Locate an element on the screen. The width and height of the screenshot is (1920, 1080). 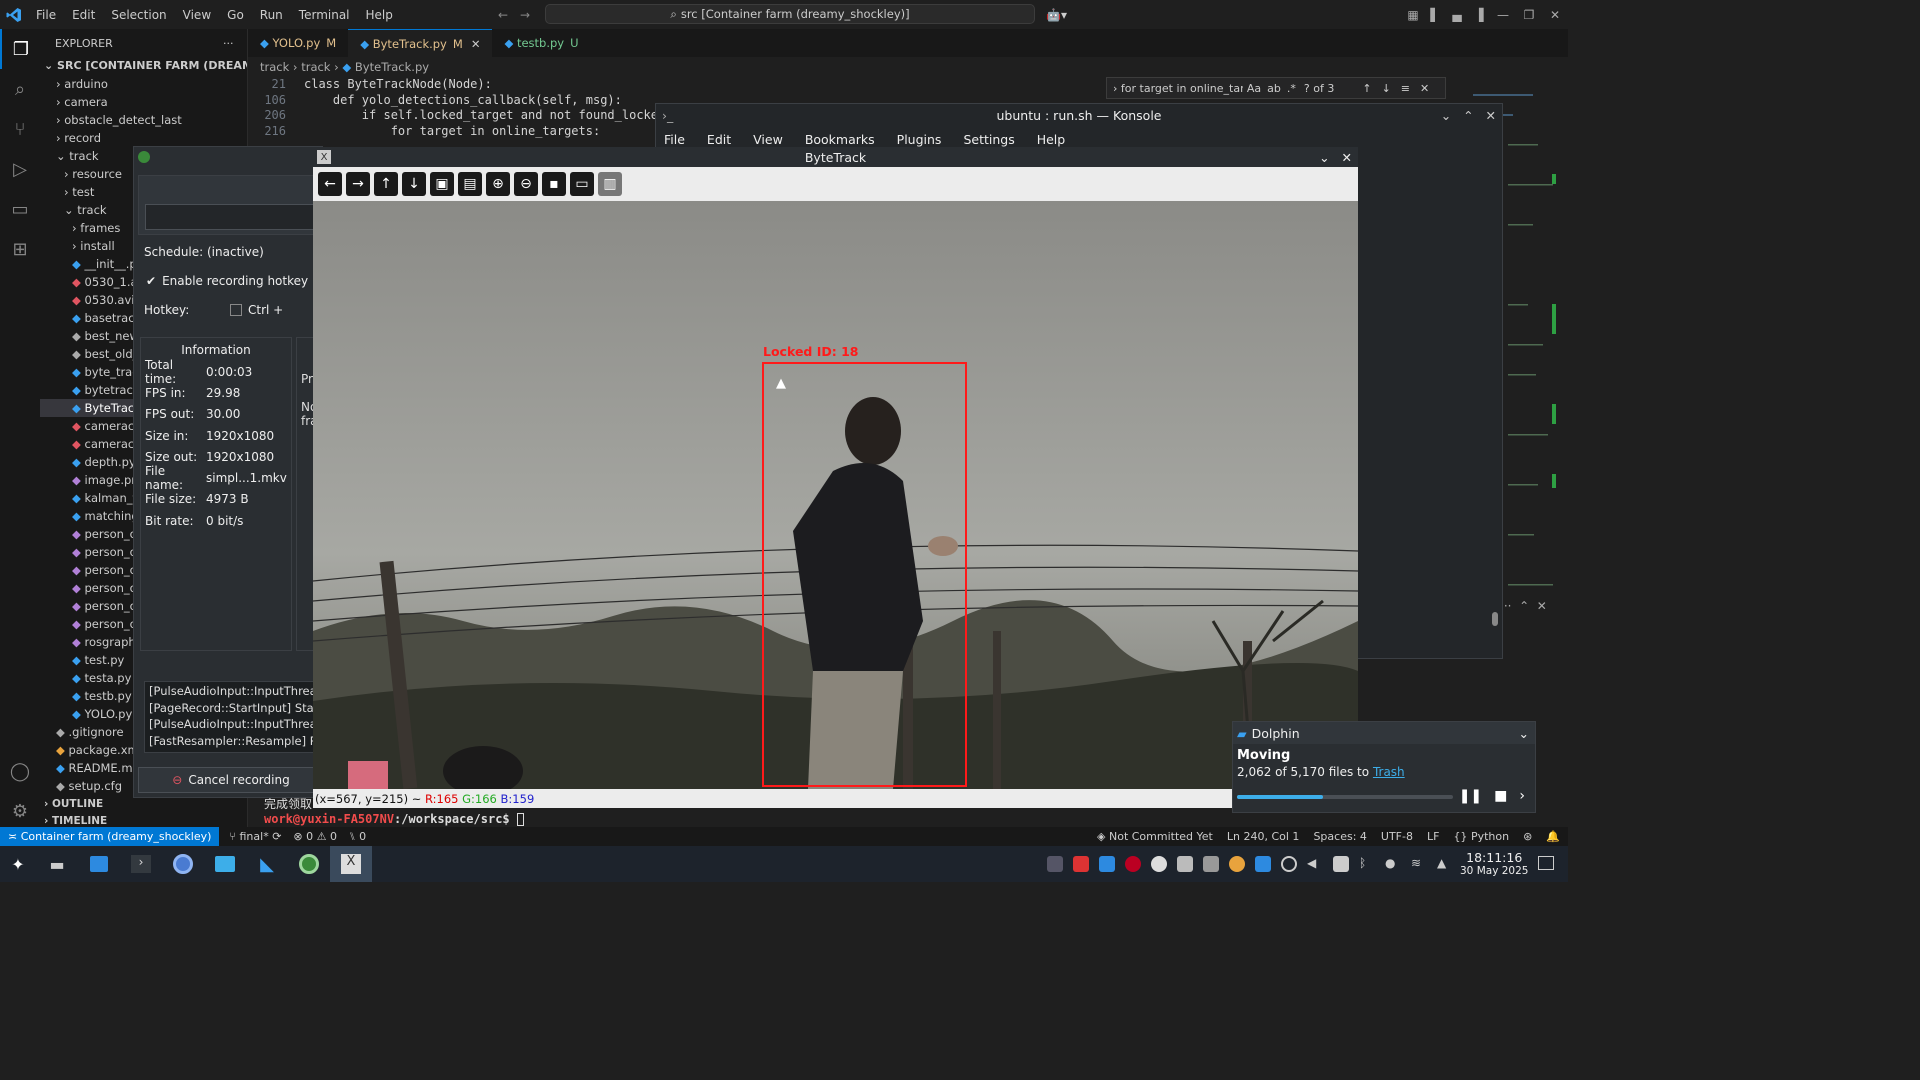
outline-section: › OUTLINE is located at coordinates (71, 804).